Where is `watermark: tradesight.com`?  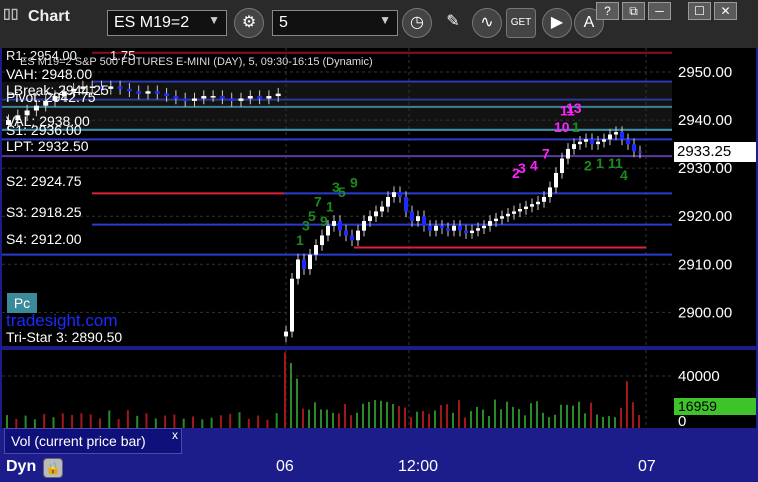 watermark: tradesight.com is located at coordinates (62, 320).